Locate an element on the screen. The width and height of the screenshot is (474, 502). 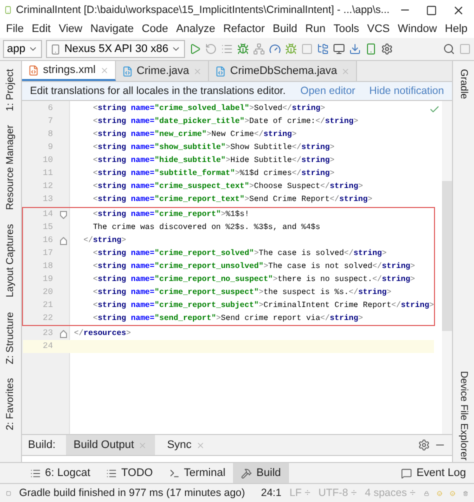
profiler-icon is located at coordinates (275, 49).